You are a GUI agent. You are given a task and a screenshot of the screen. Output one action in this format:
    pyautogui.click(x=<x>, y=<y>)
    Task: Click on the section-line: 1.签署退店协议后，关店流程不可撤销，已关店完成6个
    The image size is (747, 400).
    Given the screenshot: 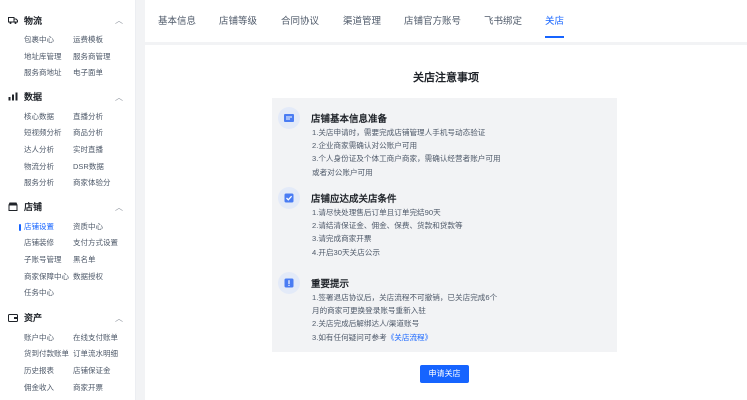 What is the action you would take?
    pyautogui.click(x=405, y=297)
    